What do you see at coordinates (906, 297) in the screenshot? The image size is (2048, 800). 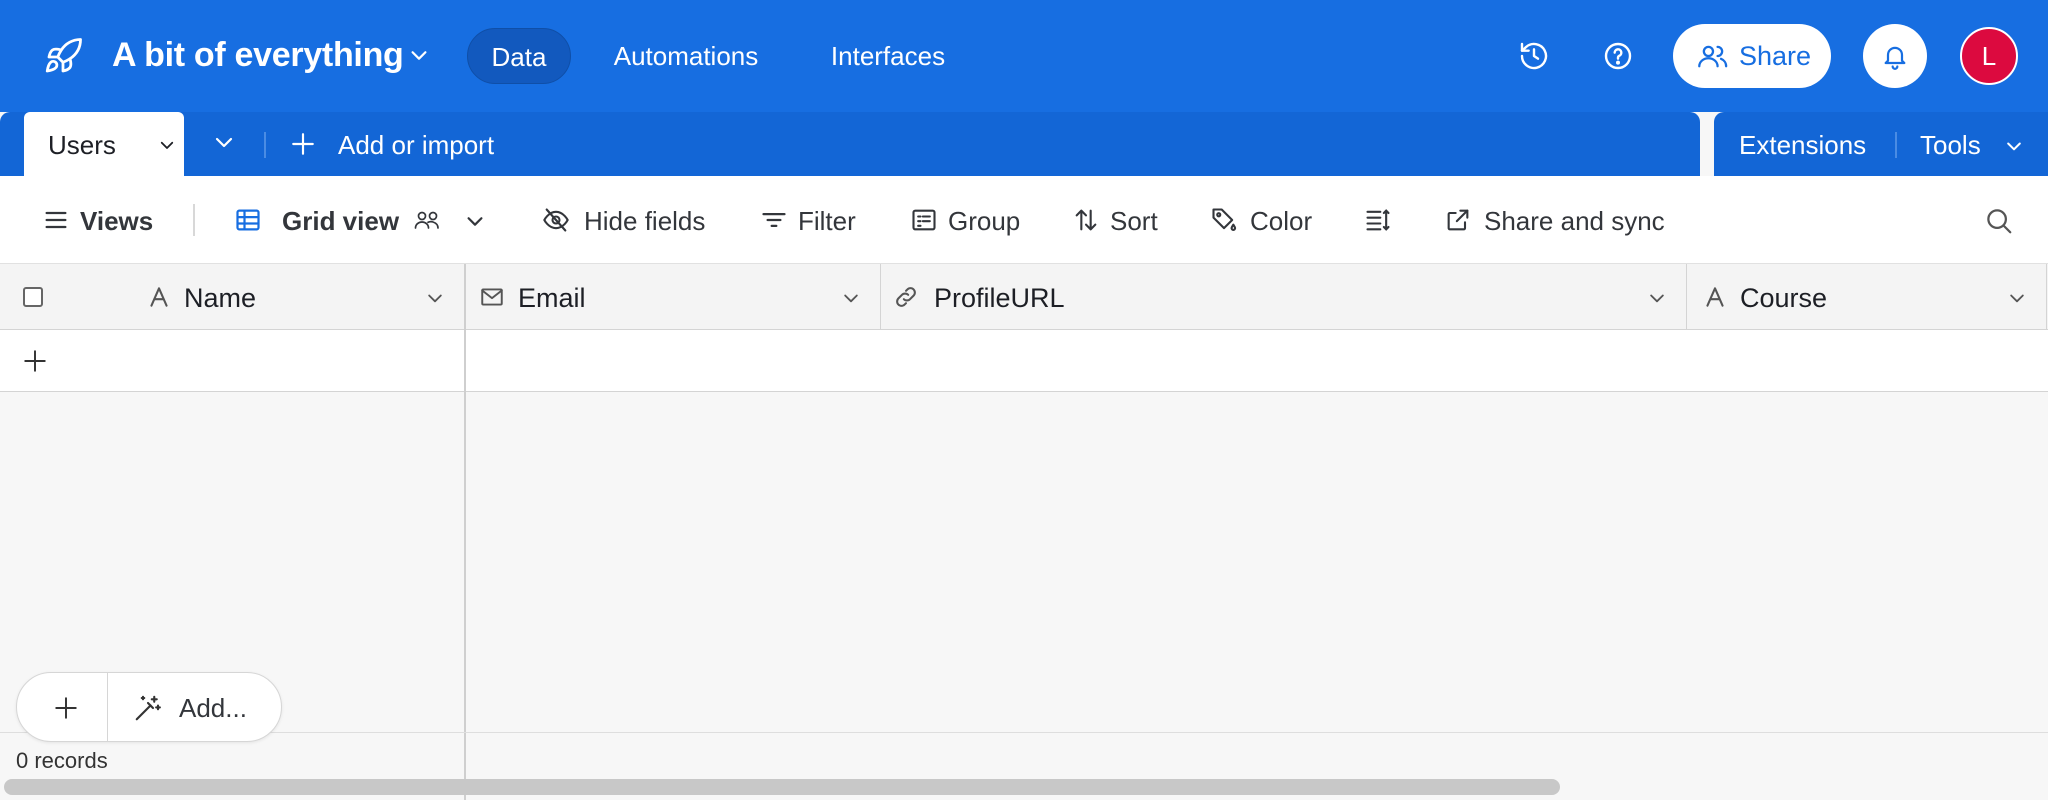 I see `link-icon` at bounding box center [906, 297].